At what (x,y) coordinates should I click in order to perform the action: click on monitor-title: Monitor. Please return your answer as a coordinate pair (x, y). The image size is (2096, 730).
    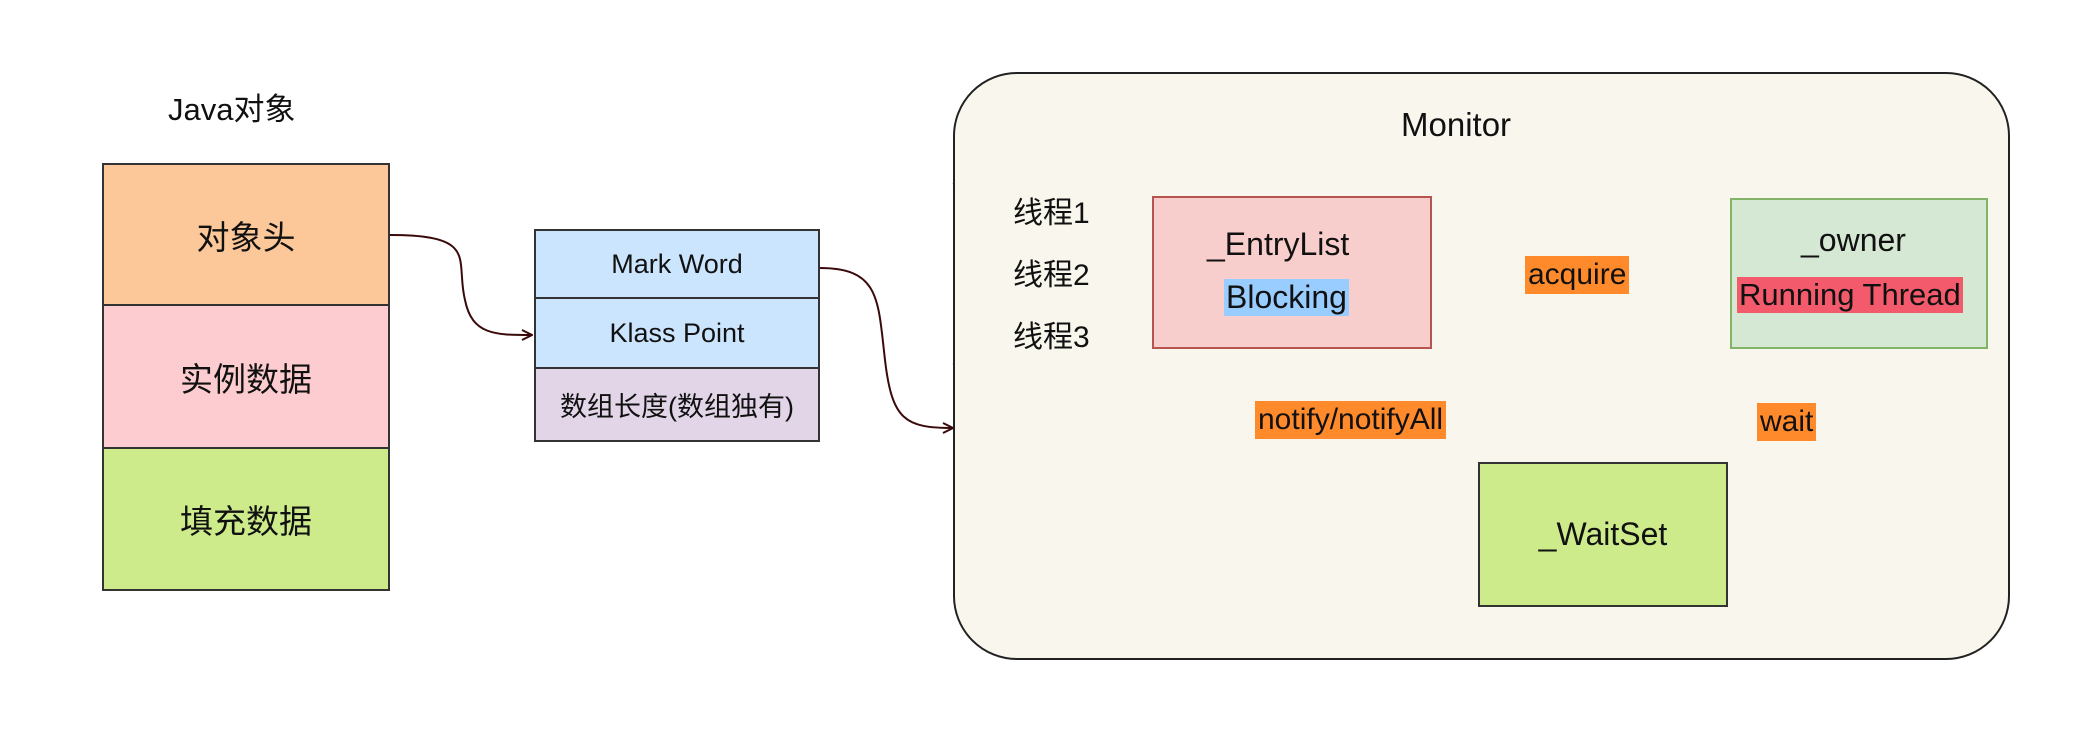
    Looking at the image, I should click on (1456, 124).